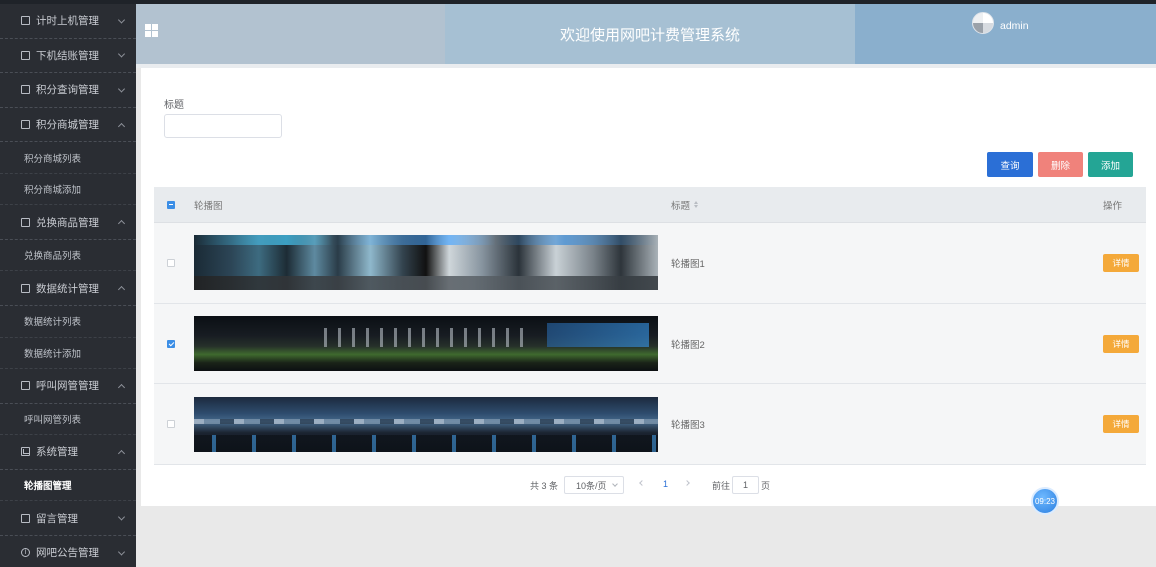 This screenshot has width=1156, height=567. What do you see at coordinates (174, 105) in the screenshot?
I see `title-label: 标题` at bounding box center [174, 105].